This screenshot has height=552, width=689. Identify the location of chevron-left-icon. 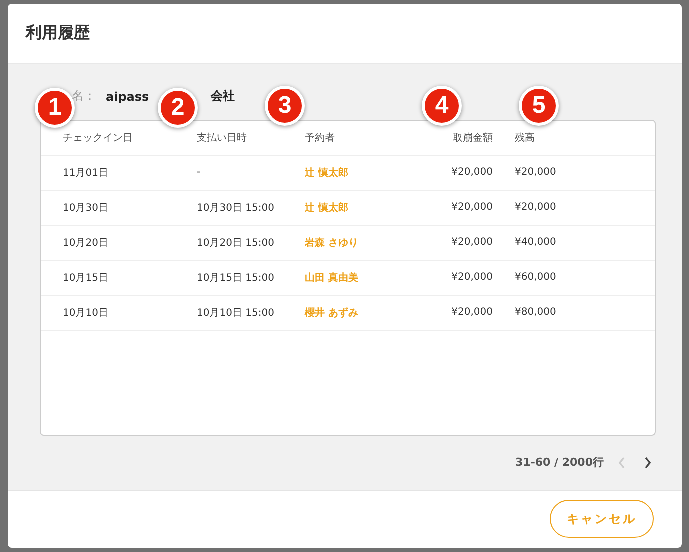
(622, 462).